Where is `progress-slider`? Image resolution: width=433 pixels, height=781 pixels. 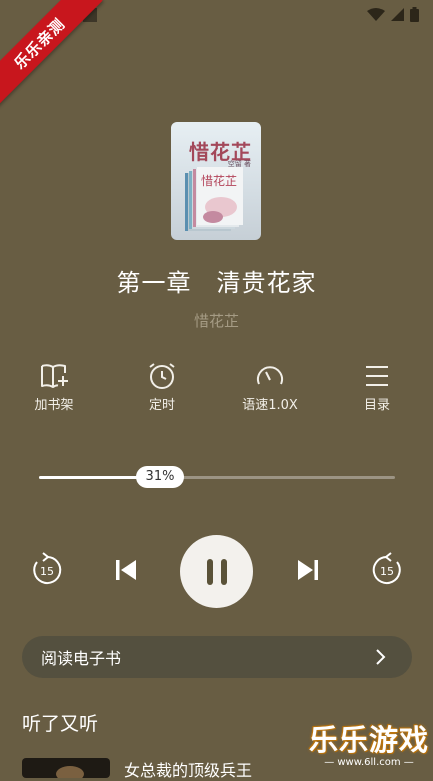 progress-slider is located at coordinates (217, 477).